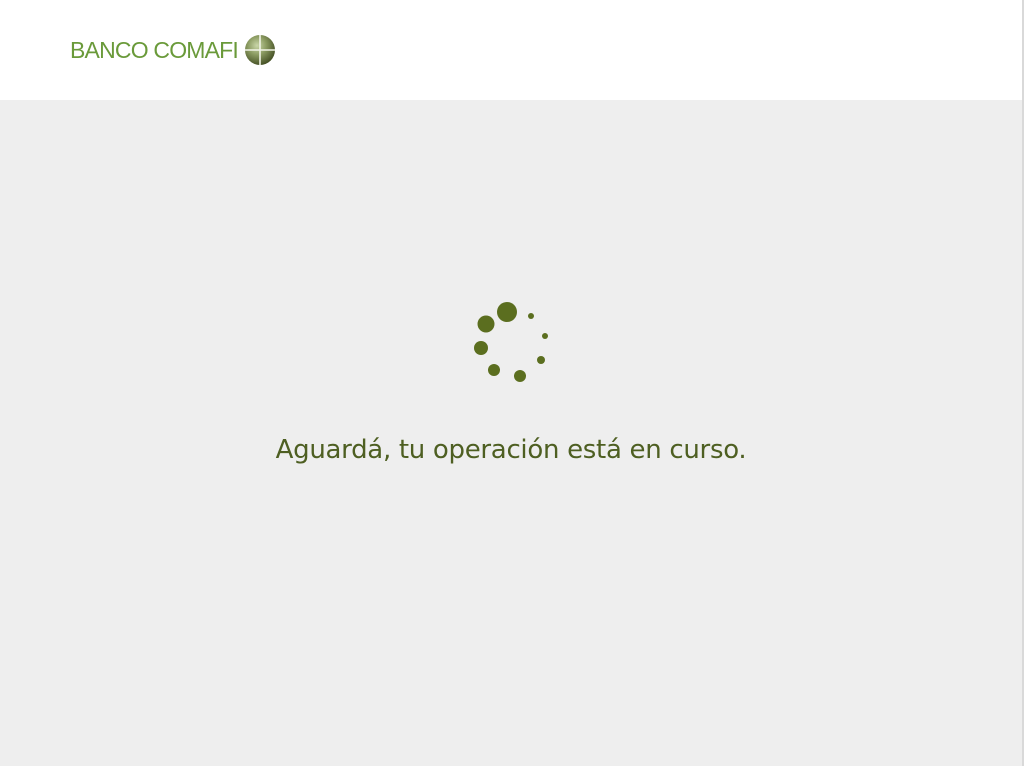 The height and width of the screenshot is (766, 1024). I want to click on globe-icon, so click(260, 50).